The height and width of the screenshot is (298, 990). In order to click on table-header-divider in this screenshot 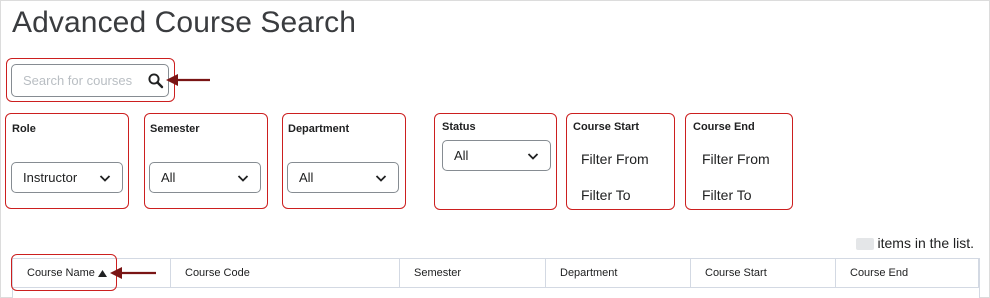, I will do `click(496, 287)`.